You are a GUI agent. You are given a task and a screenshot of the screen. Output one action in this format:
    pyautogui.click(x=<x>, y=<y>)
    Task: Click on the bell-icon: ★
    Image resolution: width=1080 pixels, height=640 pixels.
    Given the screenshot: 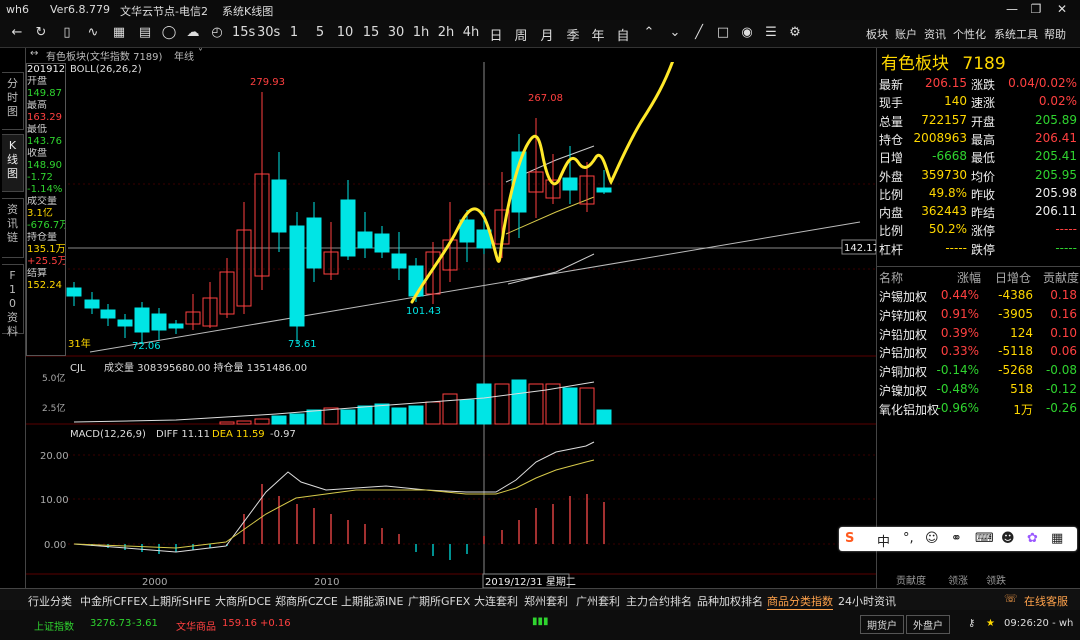 What is the action you would take?
    pyautogui.click(x=990, y=623)
    